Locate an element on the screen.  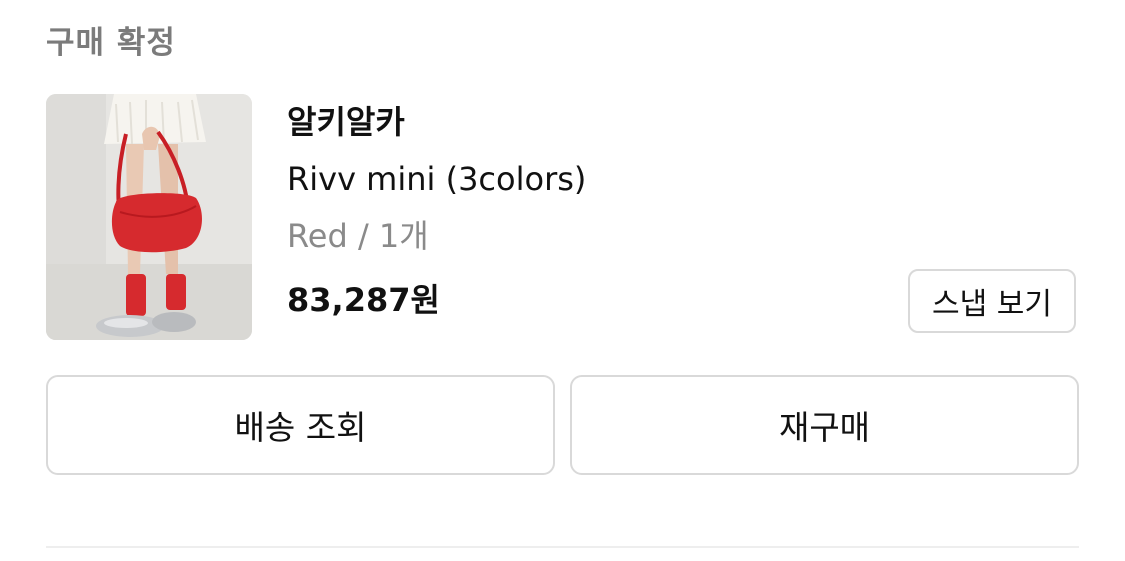
product-price: 83,287원 is located at coordinates (363, 300).